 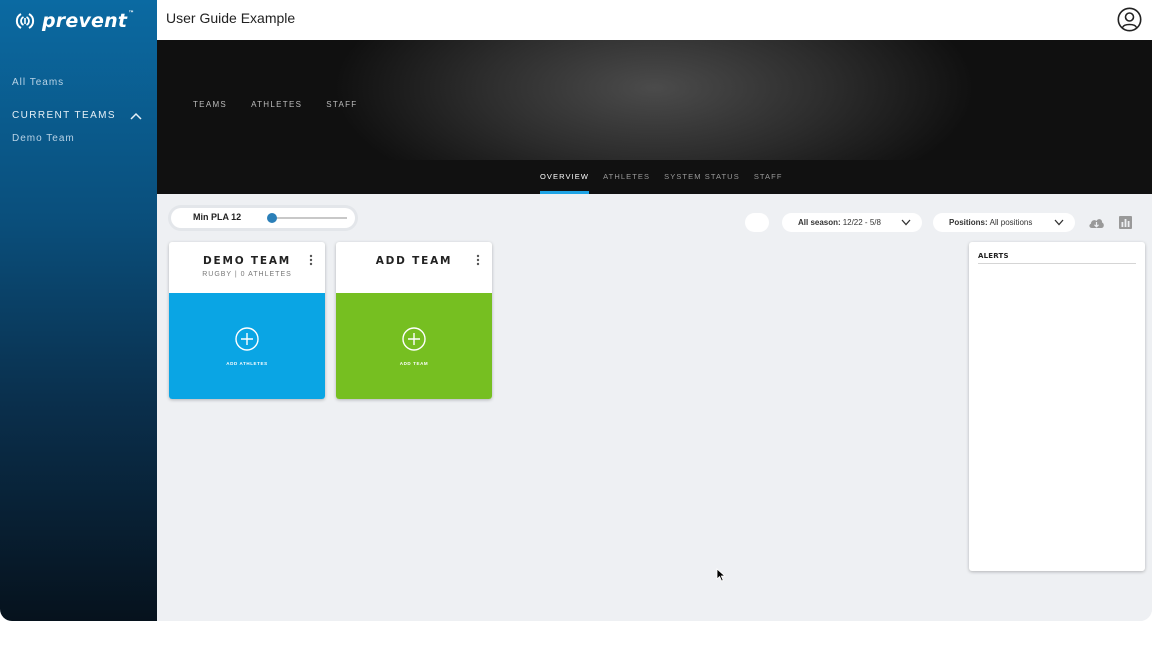 I want to click on card-subtitle: RUGBY | 0 ATHLETES, so click(x=247, y=274).